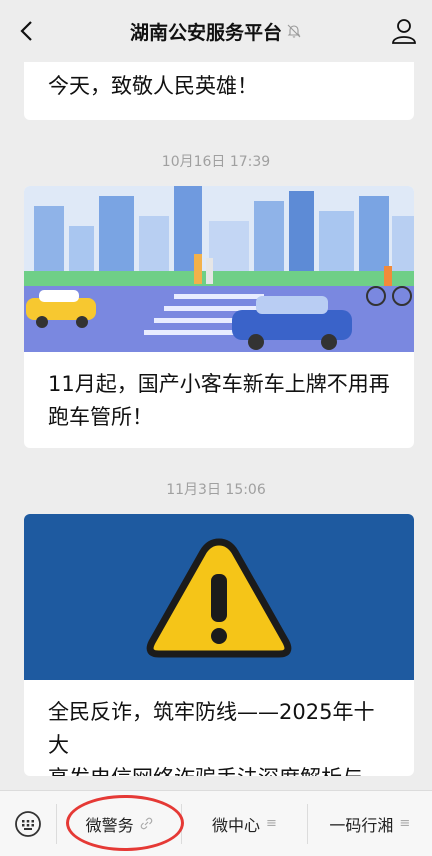 The image size is (432, 856). I want to click on menu-label: 微中心, so click(236, 825).